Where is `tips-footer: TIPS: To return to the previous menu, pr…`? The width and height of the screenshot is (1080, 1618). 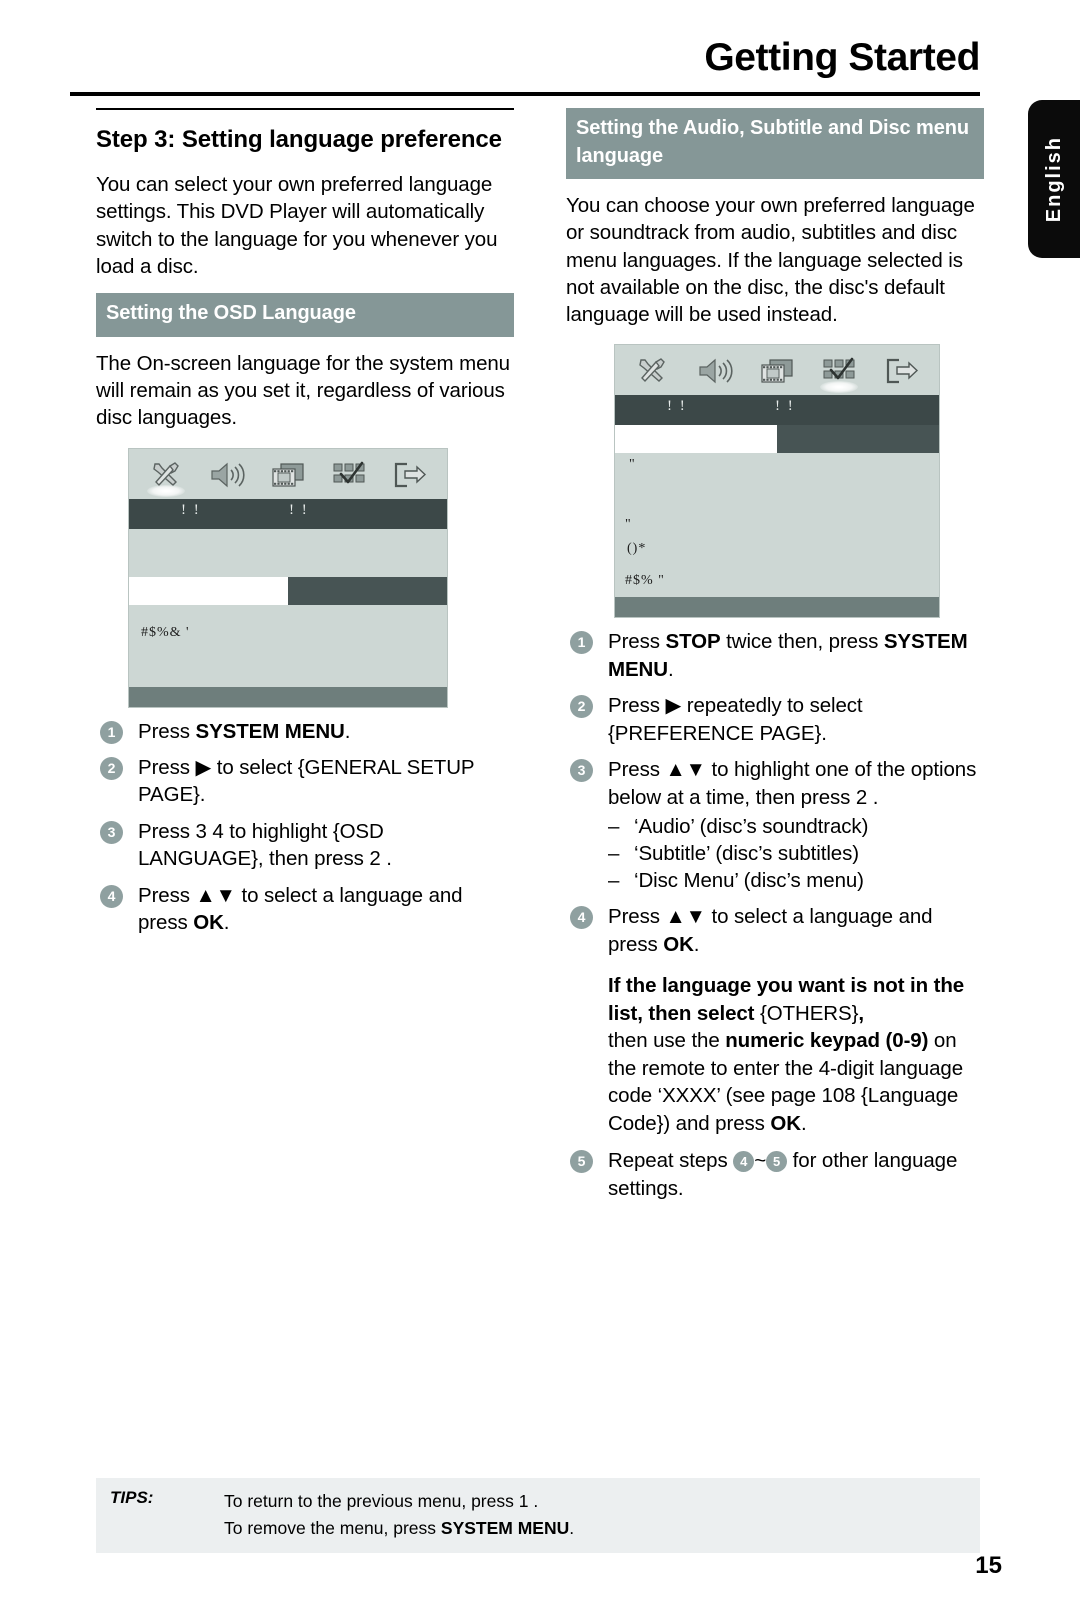
tips-footer: TIPS: To return to the previous menu, pr… is located at coordinates (538, 1516).